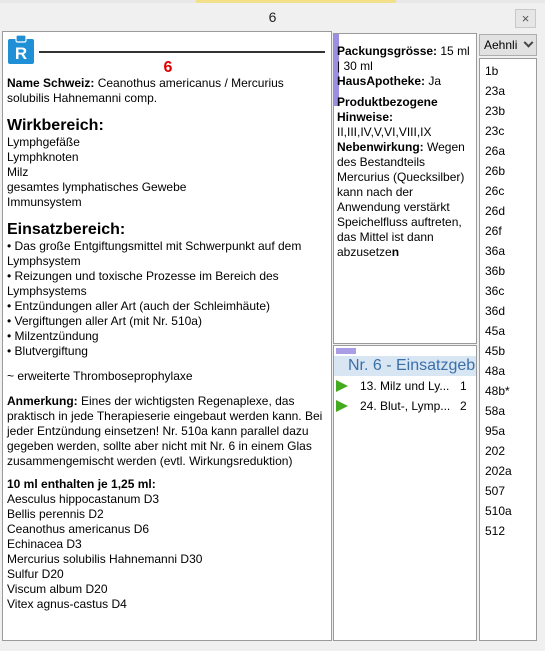  I want to click on similar-item: 45b, so click(495, 351).